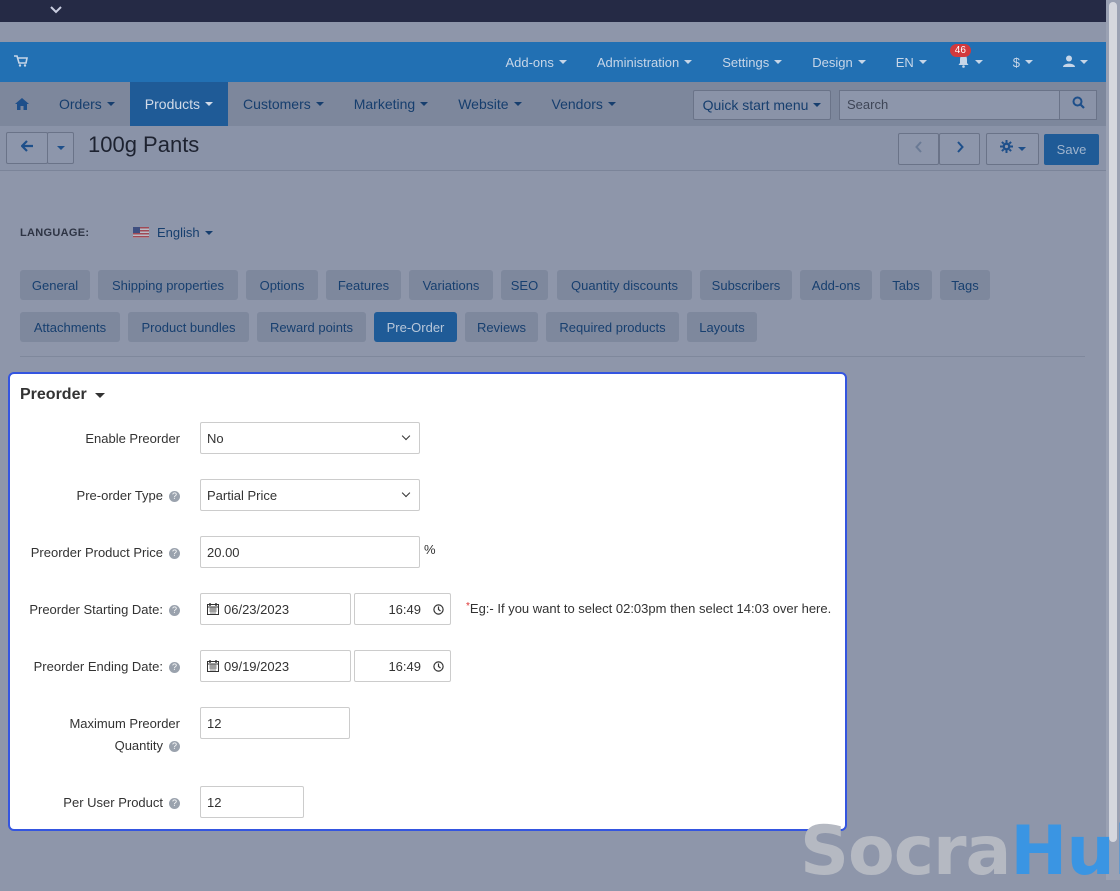 This screenshot has height=891, width=1120. Describe the element at coordinates (644, 62) in the screenshot. I see `menu-administration: Administration` at that location.